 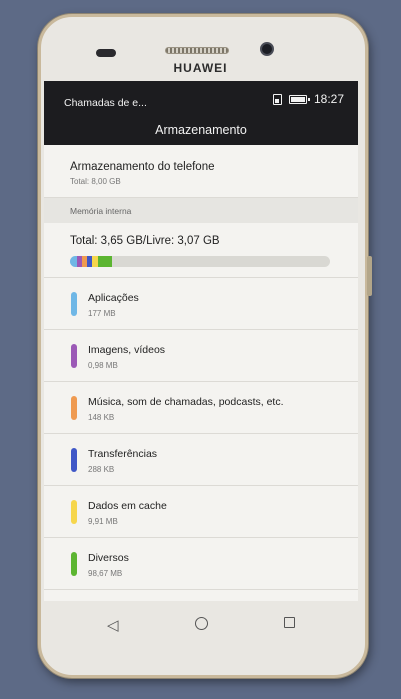 I want to click on phone-storage-item: Armazenamento do telefone Total: 8,00 GB, so click(x=201, y=171).